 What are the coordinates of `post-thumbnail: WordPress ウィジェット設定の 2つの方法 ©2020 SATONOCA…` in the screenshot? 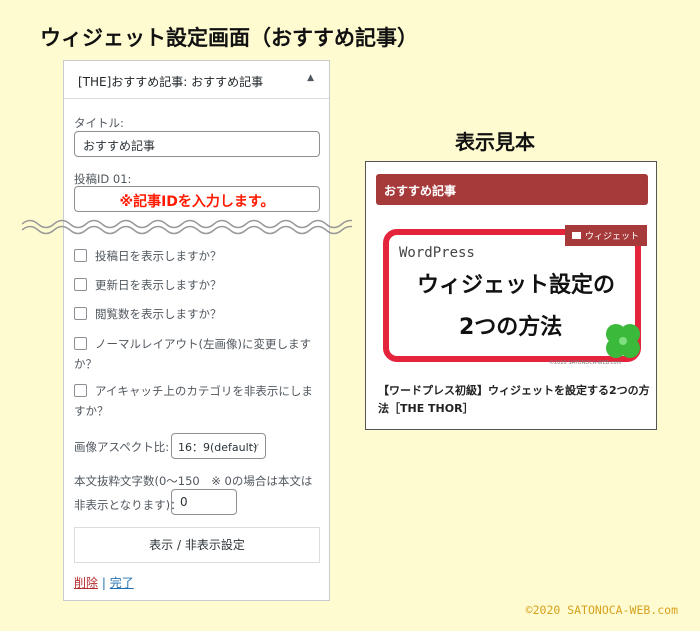 It's located at (513, 294).